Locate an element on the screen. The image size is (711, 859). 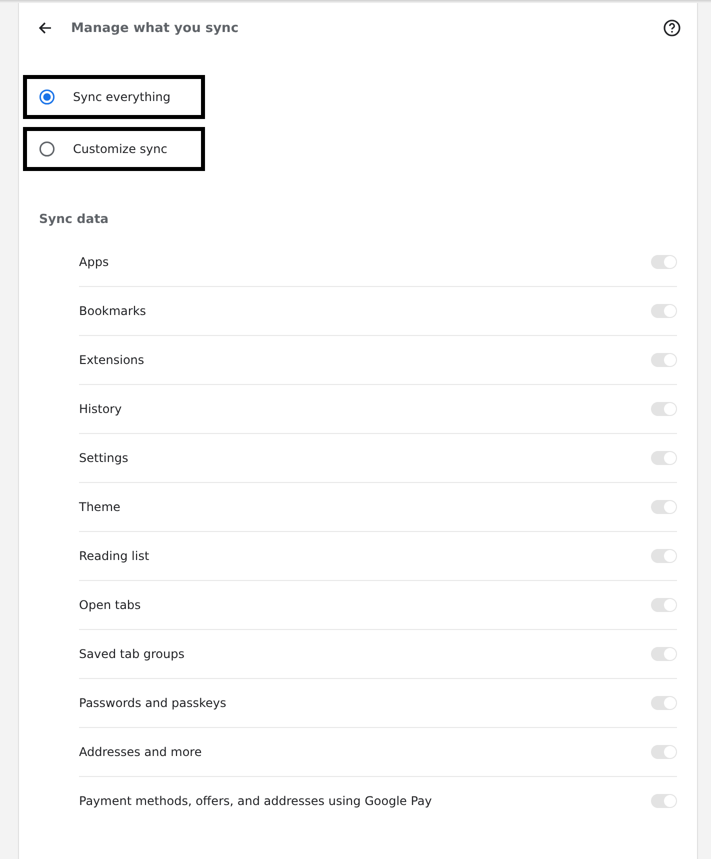
sync-item-label: Theme is located at coordinates (99, 507).